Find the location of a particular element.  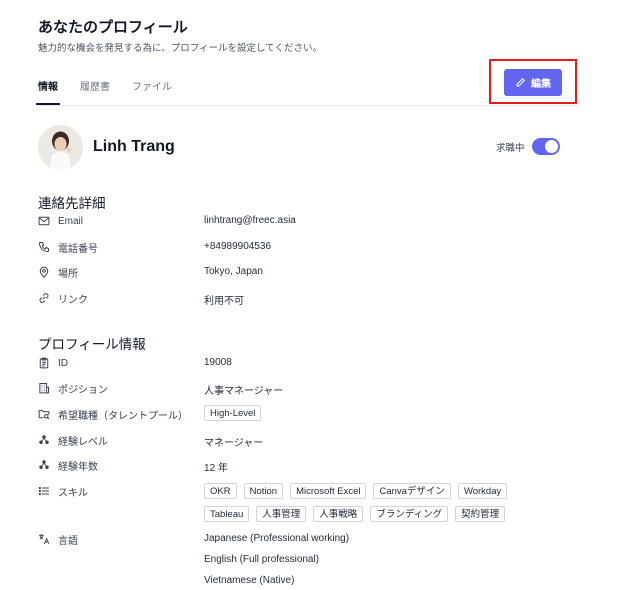

desired-job-tag: High-Level is located at coordinates (233, 413).